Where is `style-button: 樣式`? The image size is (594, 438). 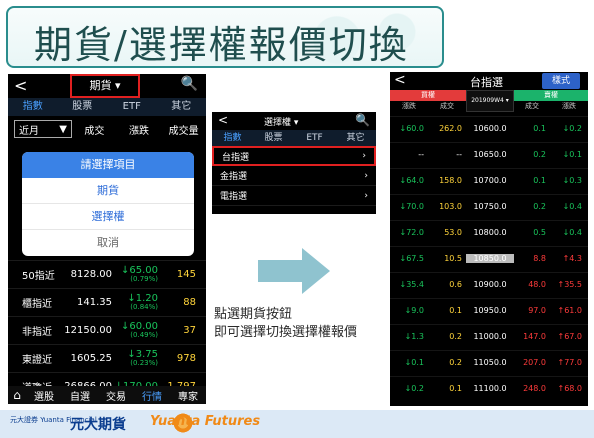
style-button: 樣式 is located at coordinates (561, 81).